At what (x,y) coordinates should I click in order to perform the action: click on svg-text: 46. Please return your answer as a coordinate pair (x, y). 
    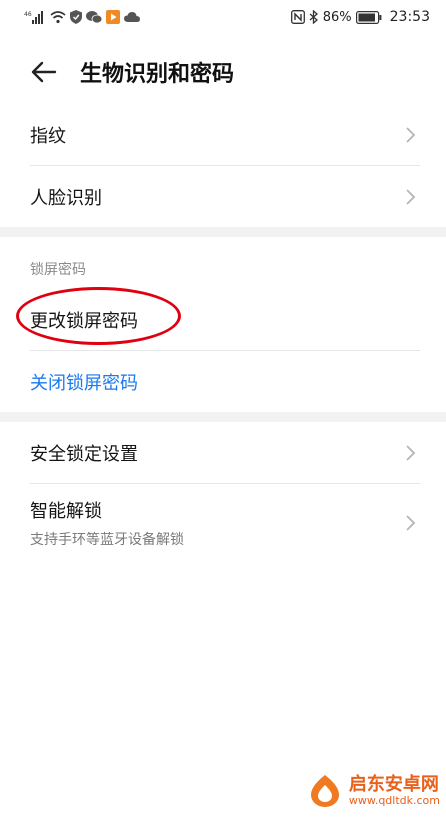
    Looking at the image, I should click on (28, 14).